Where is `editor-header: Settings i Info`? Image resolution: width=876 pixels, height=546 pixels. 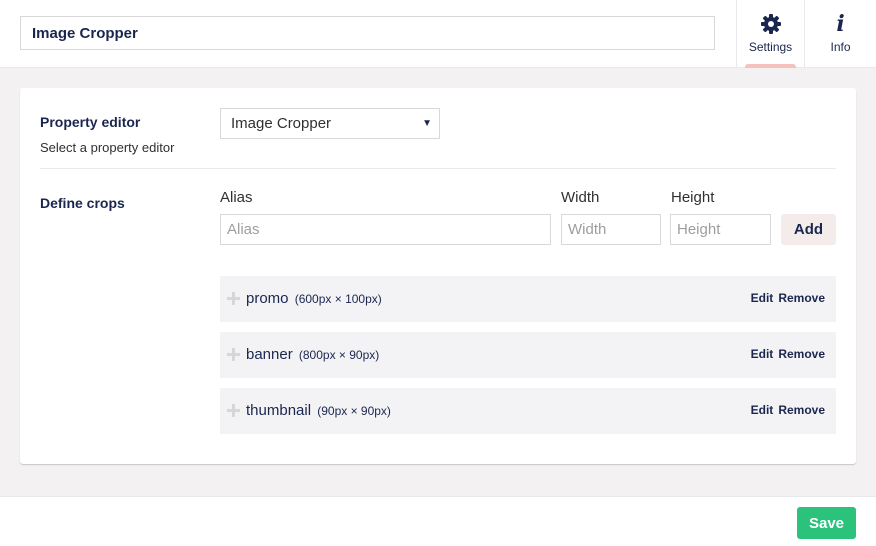 editor-header: Settings i Info is located at coordinates (438, 34).